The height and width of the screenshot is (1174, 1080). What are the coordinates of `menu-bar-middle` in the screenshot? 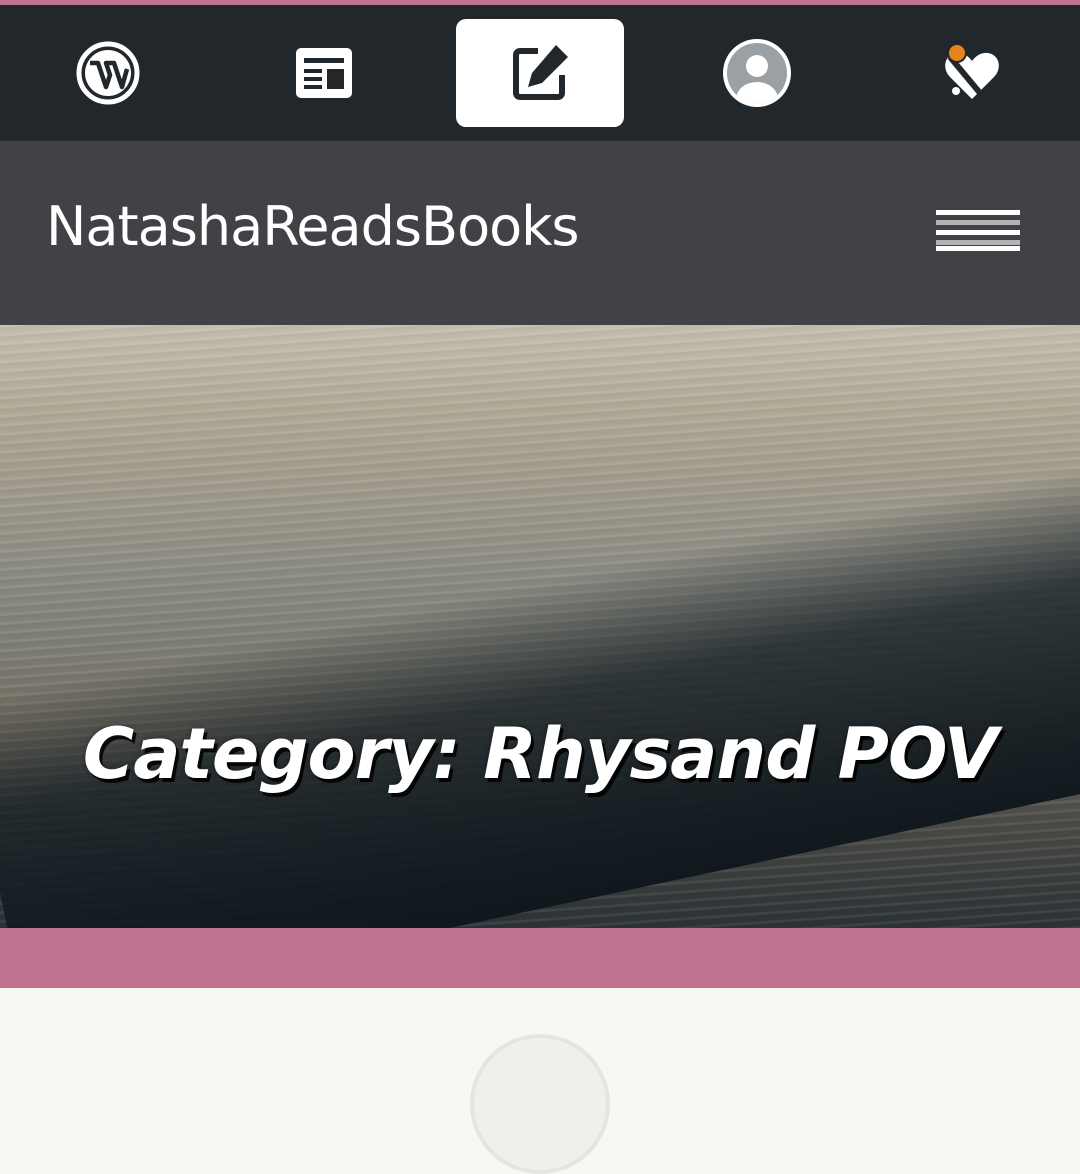 It's located at (978, 232).